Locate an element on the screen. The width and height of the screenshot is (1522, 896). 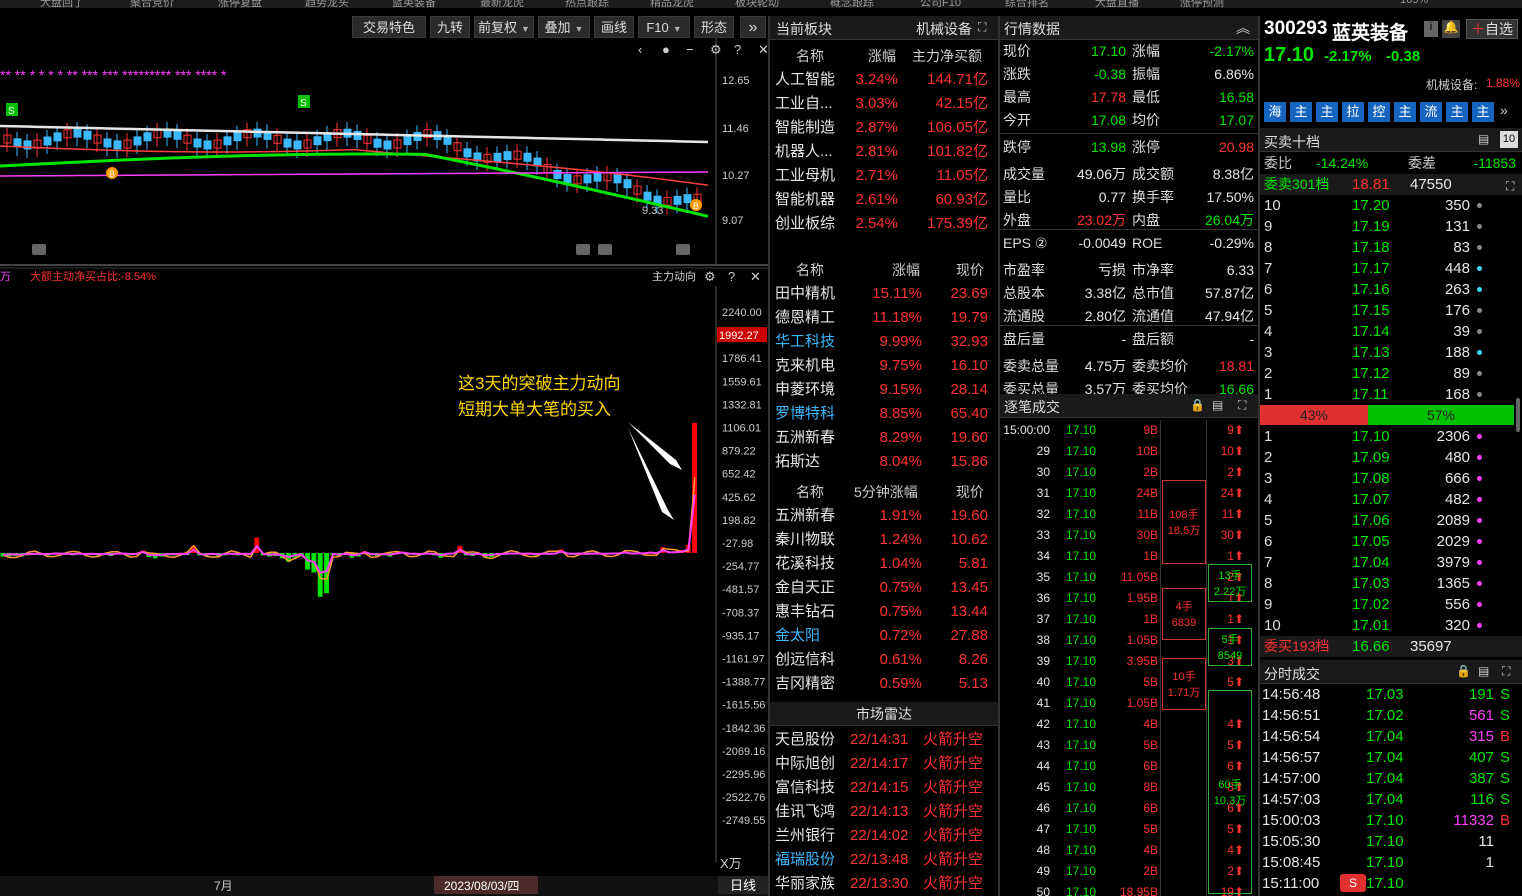
table-row: 惠丰钻石 0.75% 13.44 is located at coordinates (884, 612).